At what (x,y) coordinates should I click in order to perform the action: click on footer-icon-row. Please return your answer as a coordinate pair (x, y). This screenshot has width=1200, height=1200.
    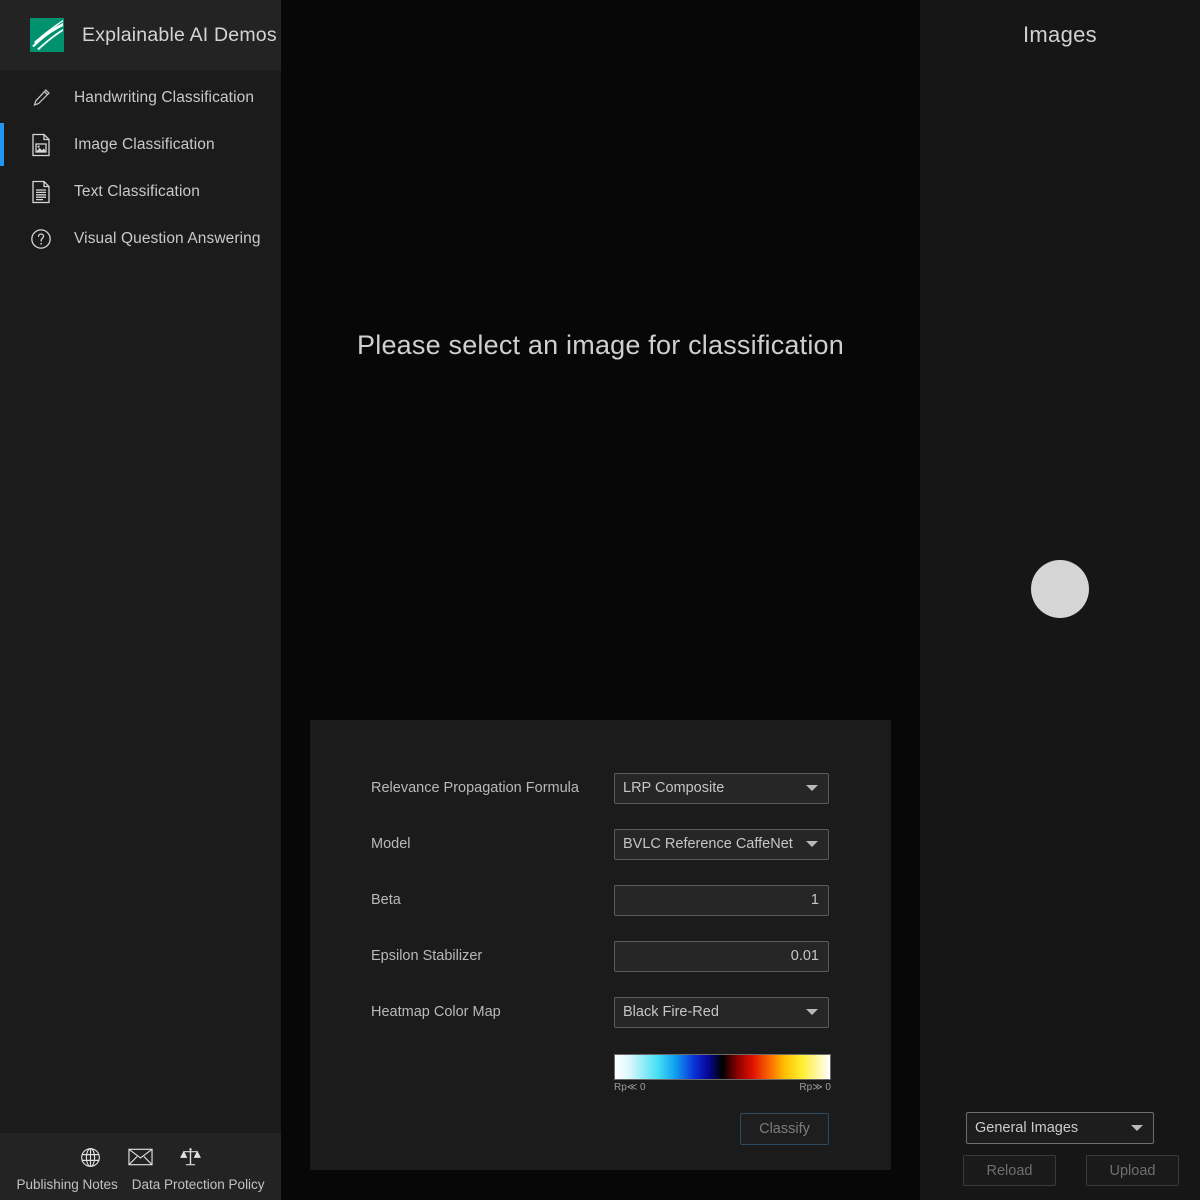
    Looking at the image, I should click on (140, 1157).